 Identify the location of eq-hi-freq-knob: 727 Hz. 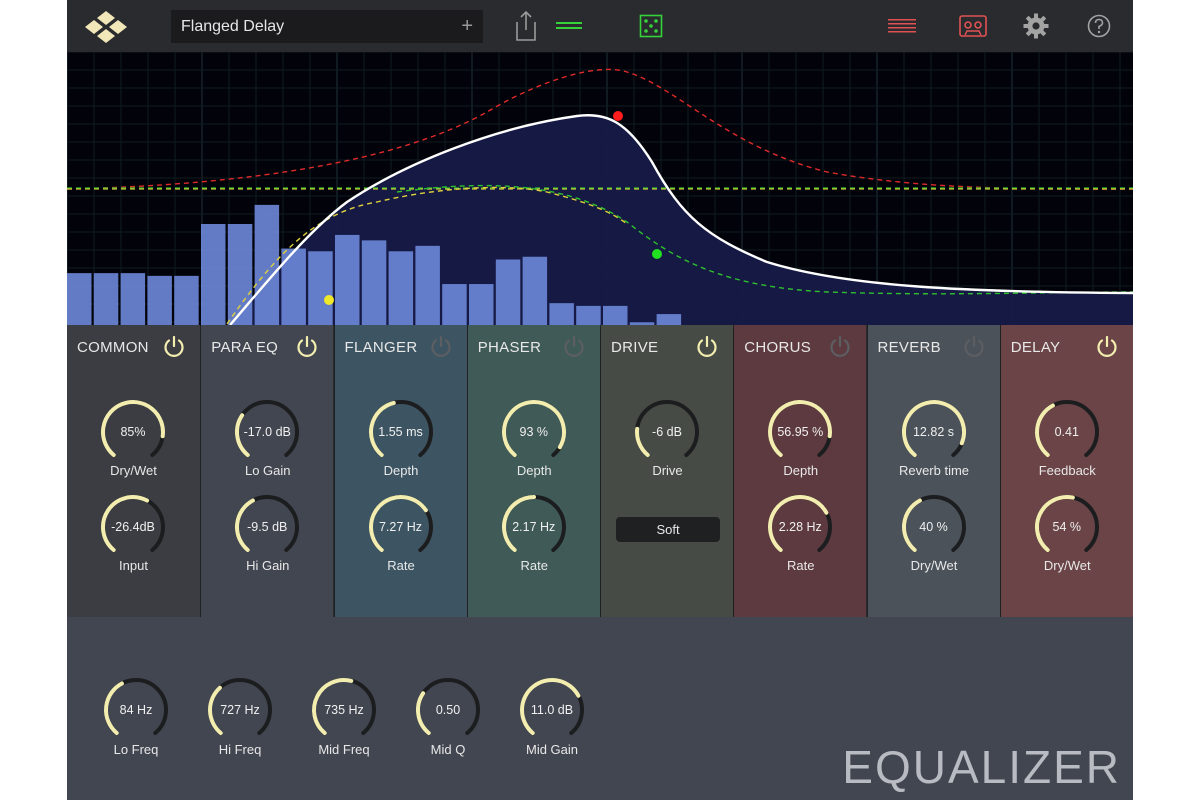
(240, 710).